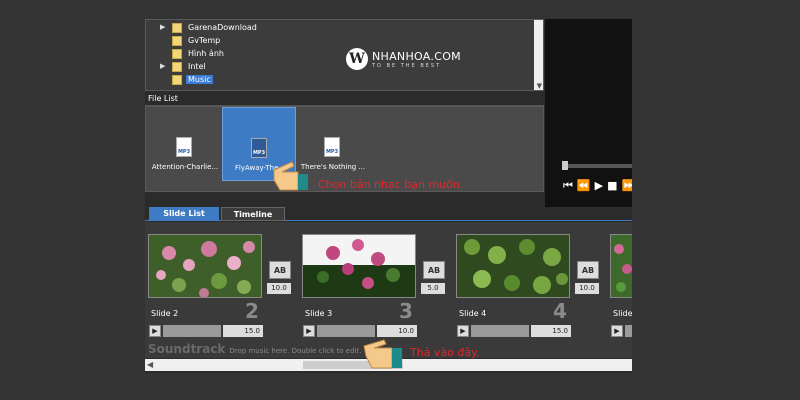 Image resolution: width=800 pixels, height=400 pixels. What do you see at coordinates (295, 351) in the screenshot?
I see `soundtrack-hint: Drop music here. Double click to edit.` at bounding box center [295, 351].